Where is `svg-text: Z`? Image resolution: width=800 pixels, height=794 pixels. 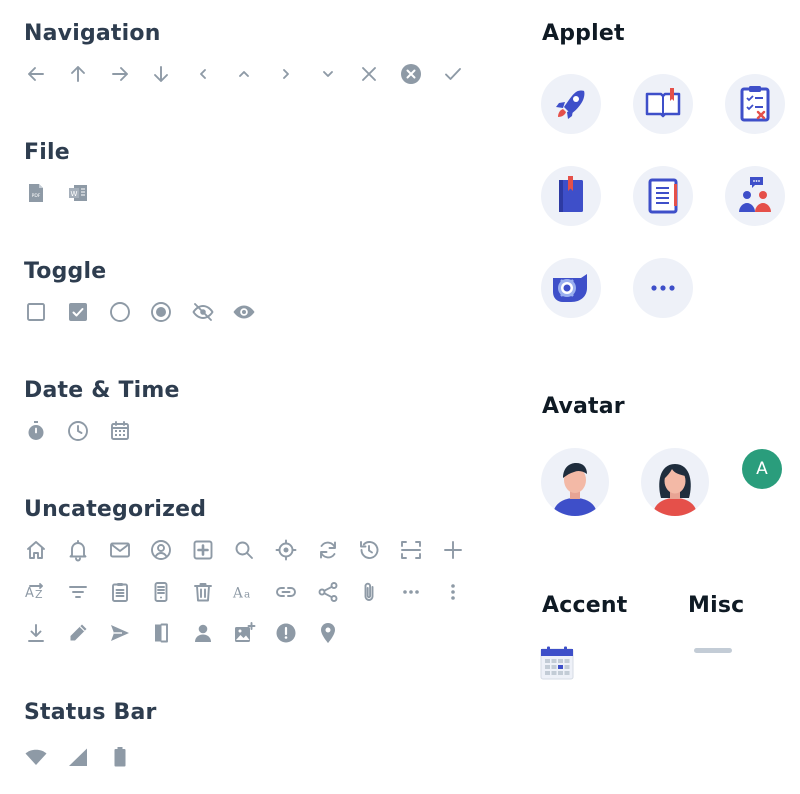 svg-text: Z is located at coordinates (39, 594).